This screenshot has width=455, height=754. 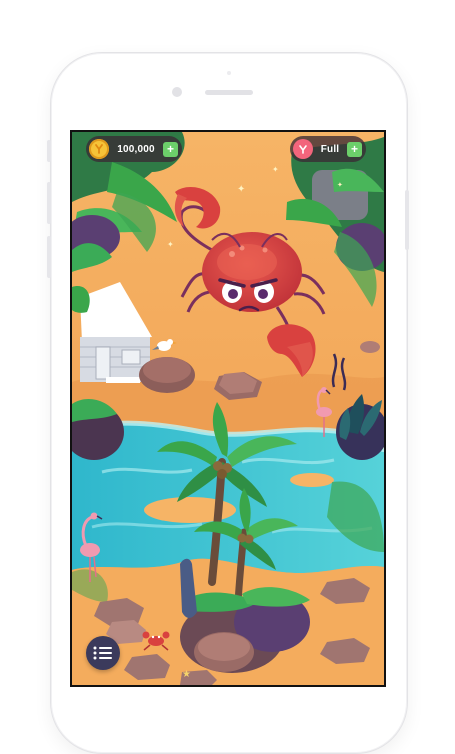 What do you see at coordinates (229, 92) in the screenshot?
I see `earpiece-speaker` at bounding box center [229, 92].